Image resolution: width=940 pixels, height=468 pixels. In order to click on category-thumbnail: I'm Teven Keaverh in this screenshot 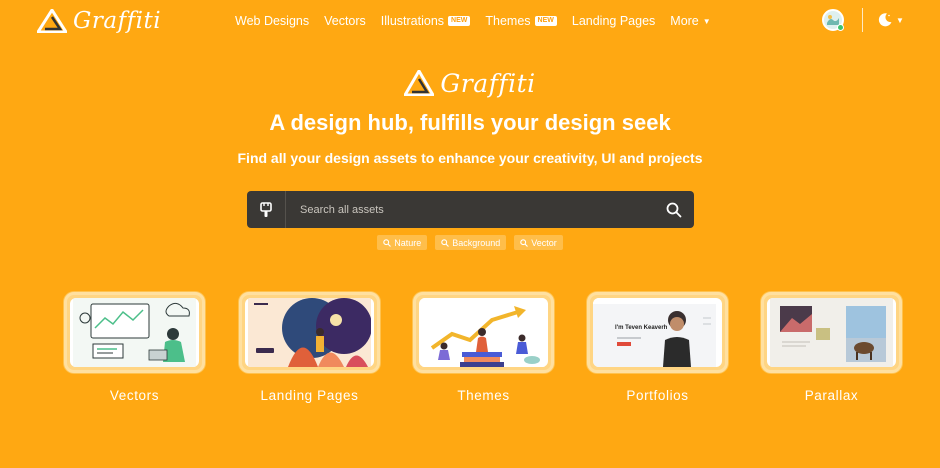, I will do `click(657, 332)`.